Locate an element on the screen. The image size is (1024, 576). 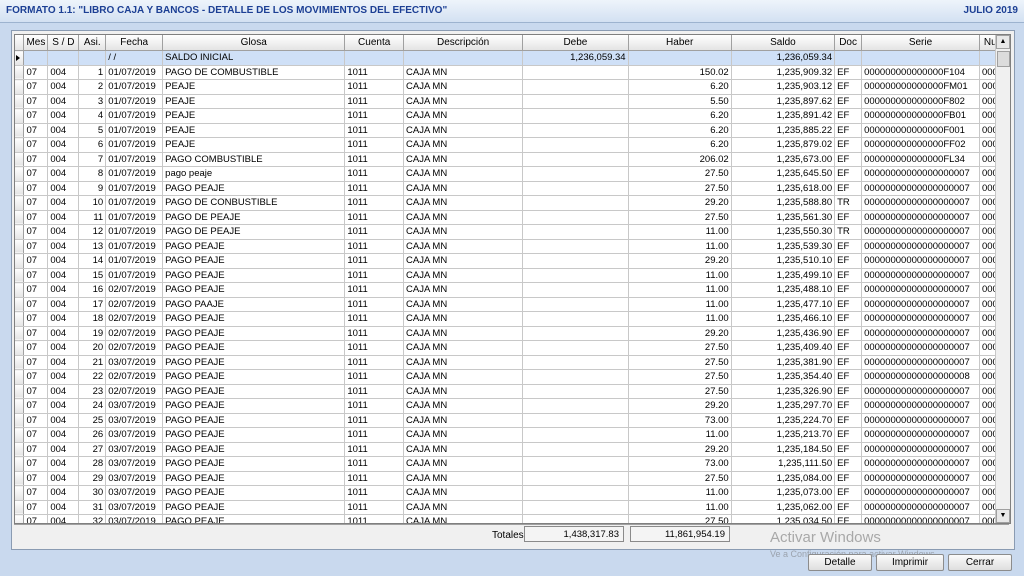
table-cell: 73.00 is located at coordinates (680, 420).